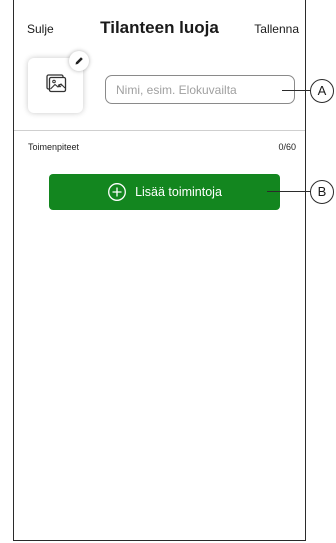  What do you see at coordinates (117, 192) in the screenshot?
I see `plus-circle-icon` at bounding box center [117, 192].